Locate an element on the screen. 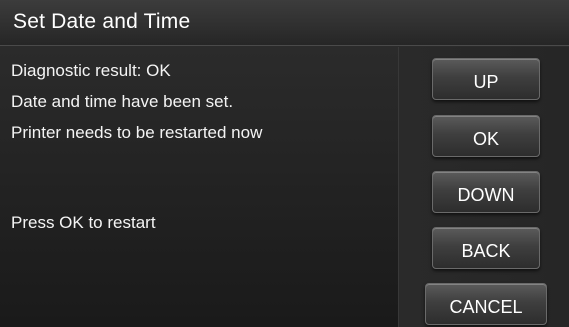 This screenshot has height=327, width=569. up-button: UP is located at coordinates (486, 79).